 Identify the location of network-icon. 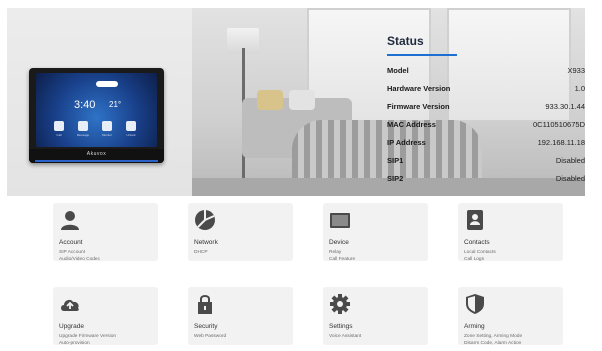
(205, 220).